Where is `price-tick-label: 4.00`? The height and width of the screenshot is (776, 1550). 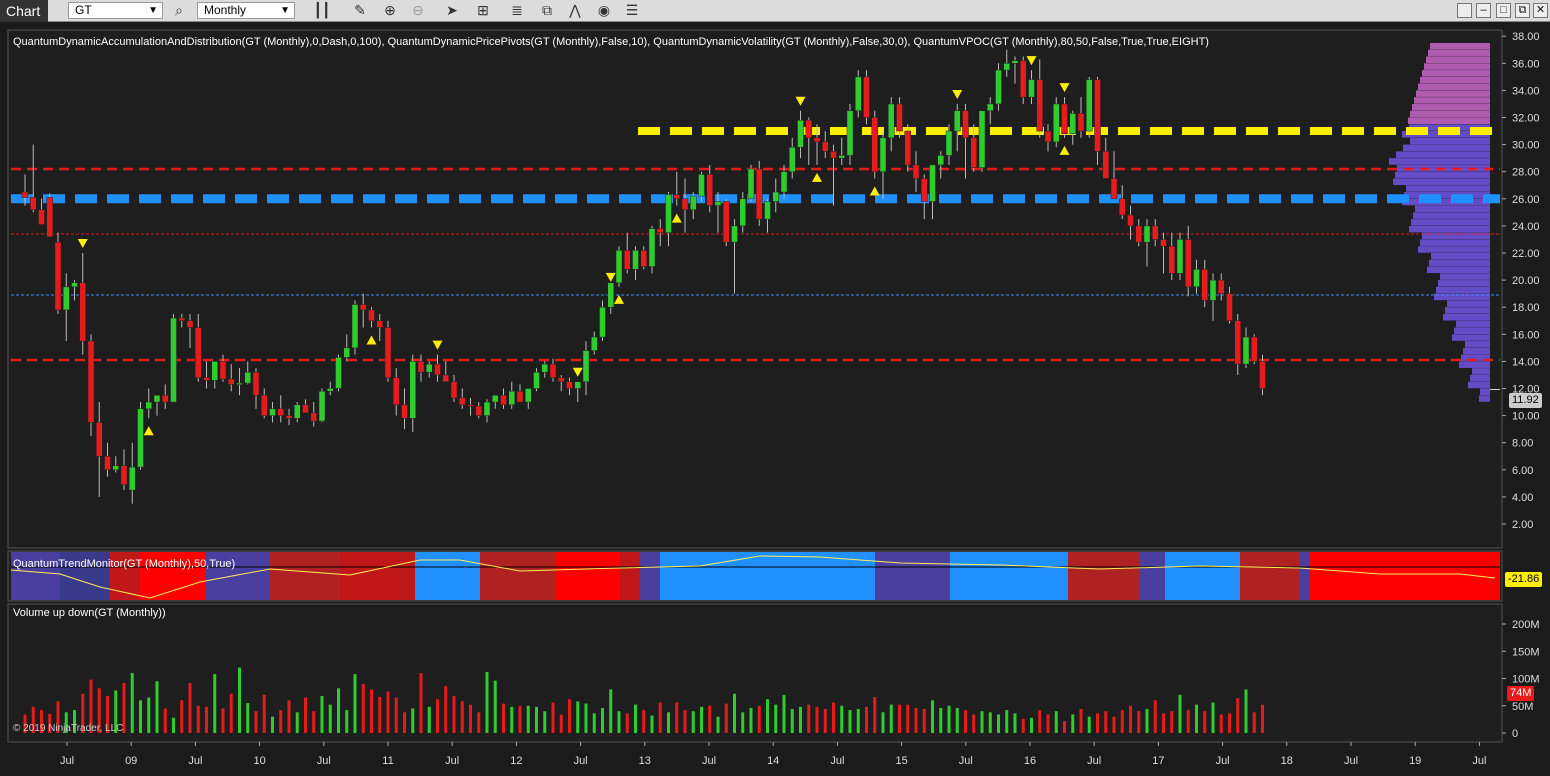 price-tick-label: 4.00 is located at coordinates (1522, 498).